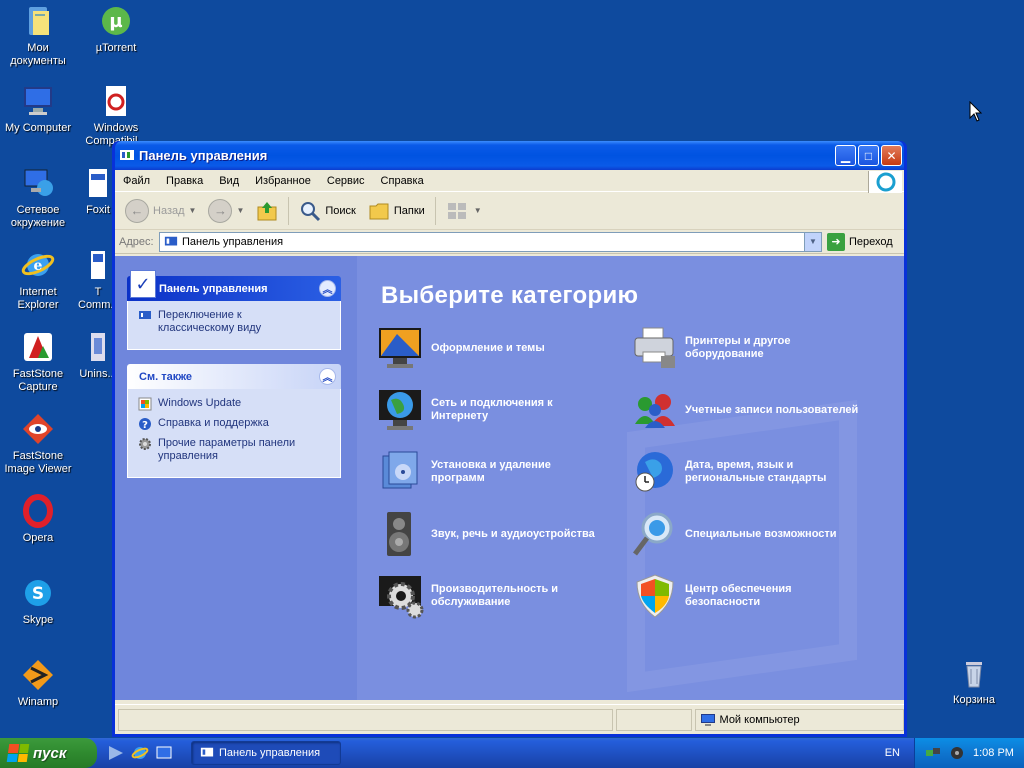 The width and height of the screenshot is (1024, 768). What do you see at coordinates (993, 753) in the screenshot?
I see `clock: 1:08 PM` at bounding box center [993, 753].